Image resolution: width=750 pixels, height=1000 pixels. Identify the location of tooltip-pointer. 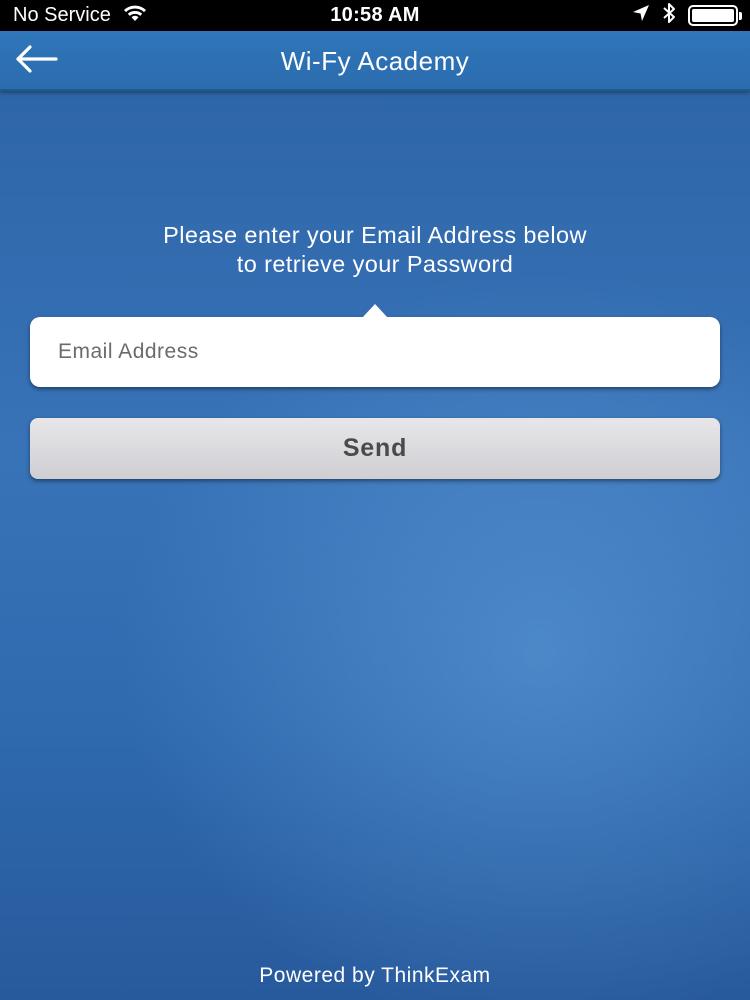
(375, 311).